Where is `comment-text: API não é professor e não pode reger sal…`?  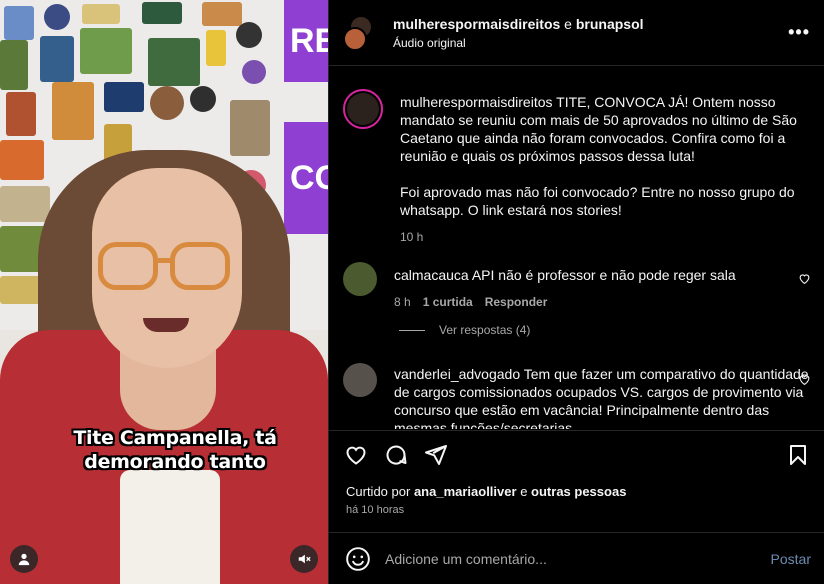
comment-text: API não é professor e não pode reger sal… is located at coordinates (603, 275).